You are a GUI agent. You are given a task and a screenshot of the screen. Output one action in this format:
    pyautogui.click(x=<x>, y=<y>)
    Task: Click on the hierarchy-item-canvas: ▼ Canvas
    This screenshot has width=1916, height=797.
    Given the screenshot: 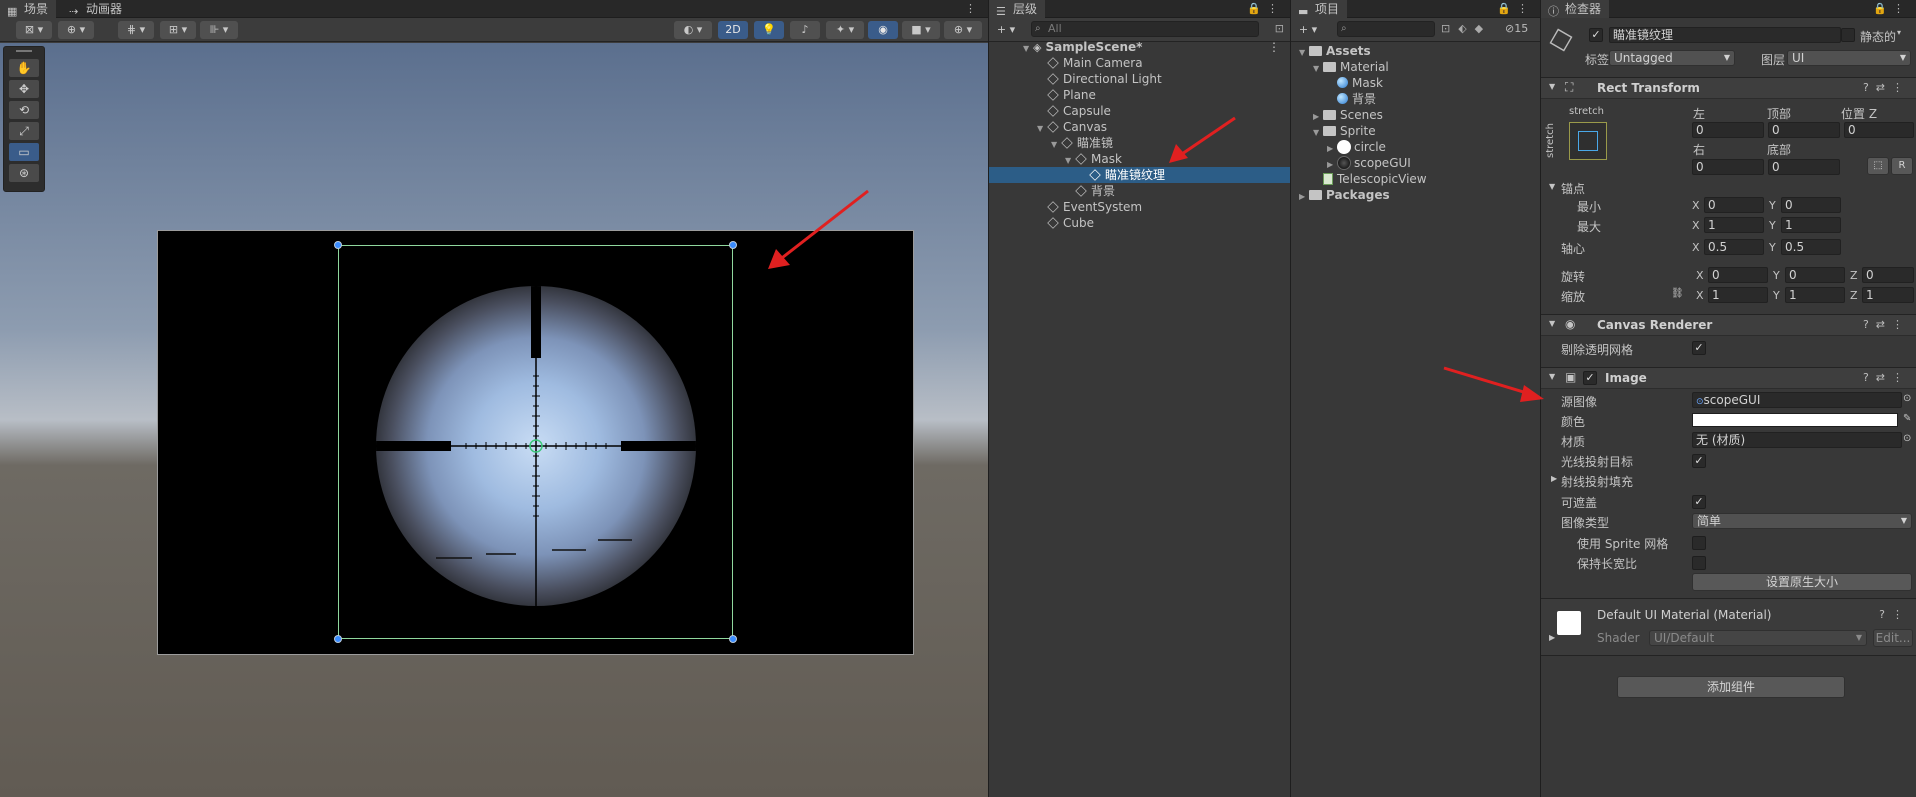 What is the action you would take?
    pyautogui.click(x=1139, y=127)
    